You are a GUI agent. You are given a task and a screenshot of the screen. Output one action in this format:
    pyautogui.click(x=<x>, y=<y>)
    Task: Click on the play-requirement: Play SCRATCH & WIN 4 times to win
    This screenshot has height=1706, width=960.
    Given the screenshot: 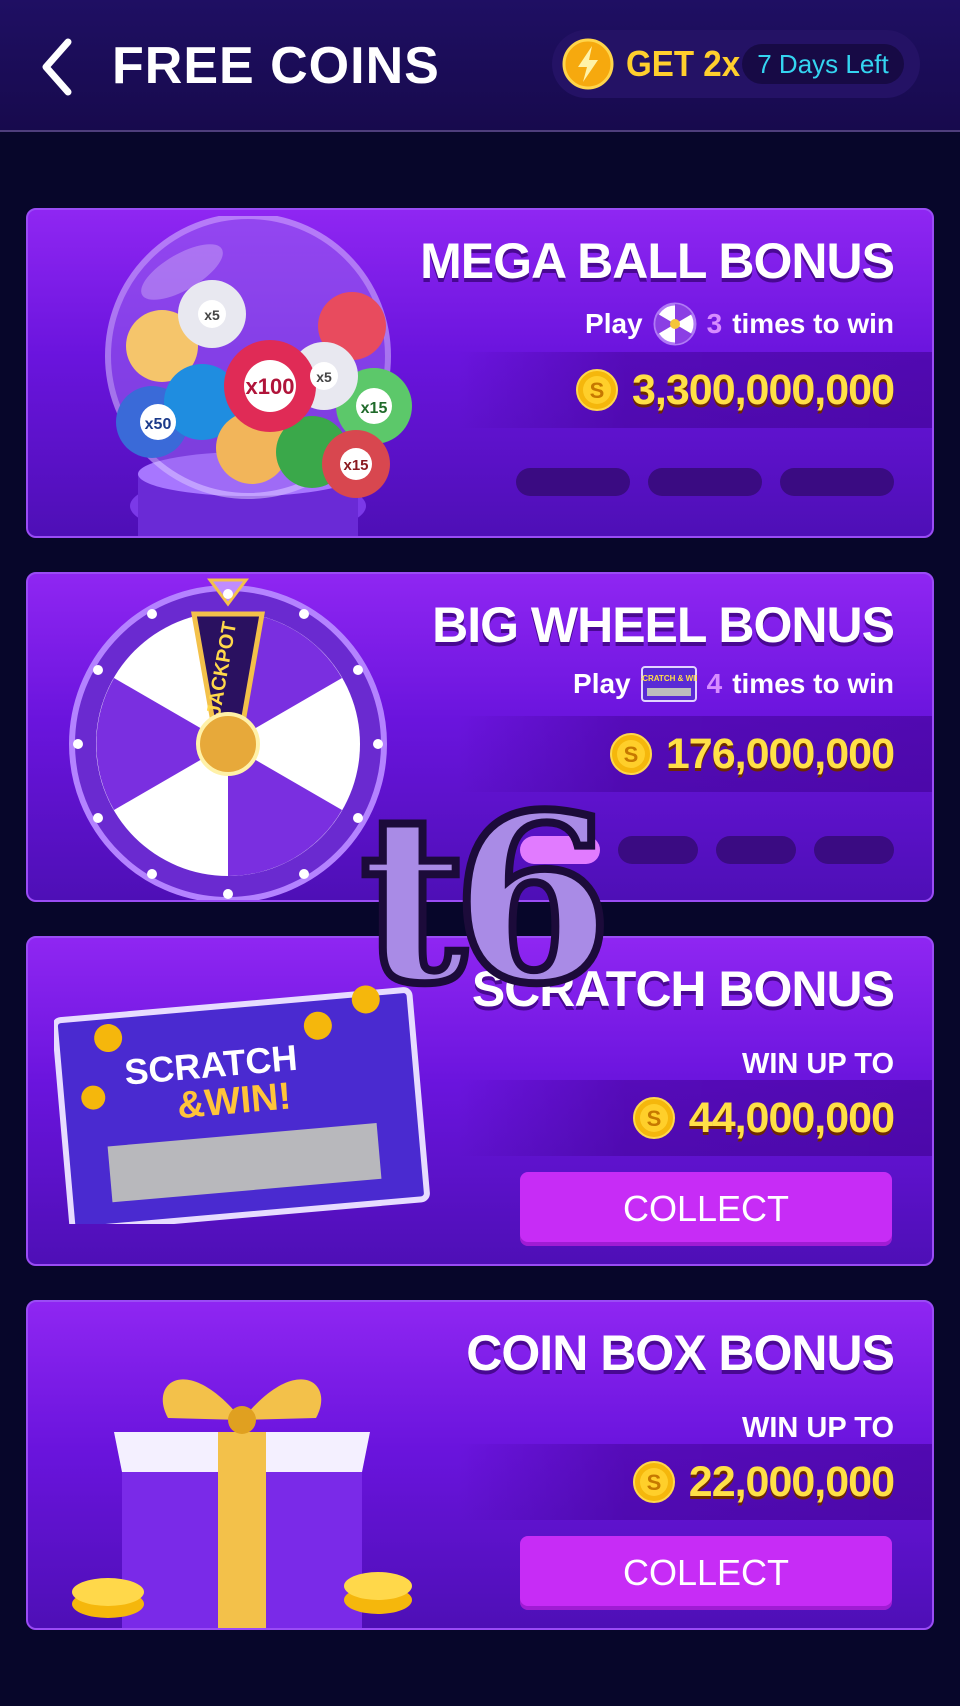 What is the action you would take?
    pyautogui.click(x=733, y=684)
    